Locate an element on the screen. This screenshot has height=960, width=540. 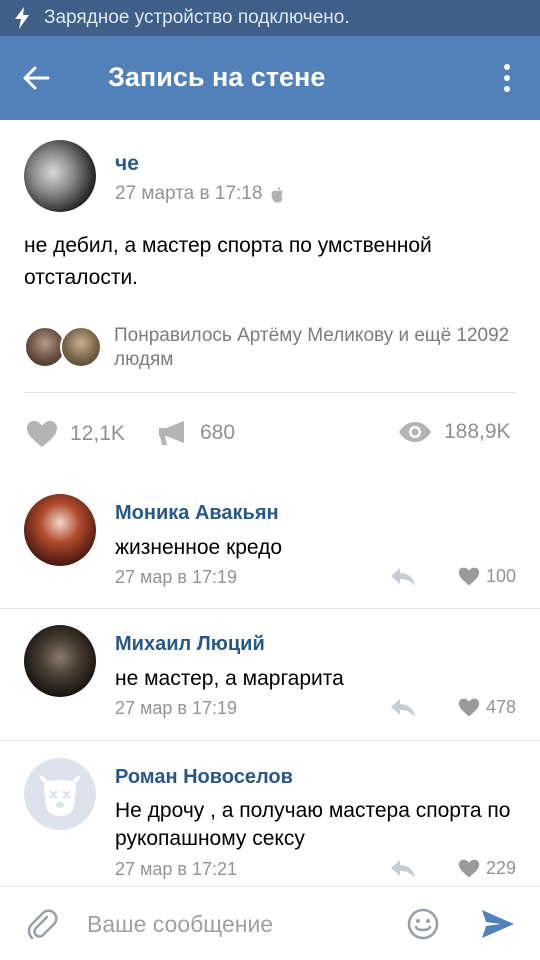
liker-avatar is located at coordinates (81, 347).